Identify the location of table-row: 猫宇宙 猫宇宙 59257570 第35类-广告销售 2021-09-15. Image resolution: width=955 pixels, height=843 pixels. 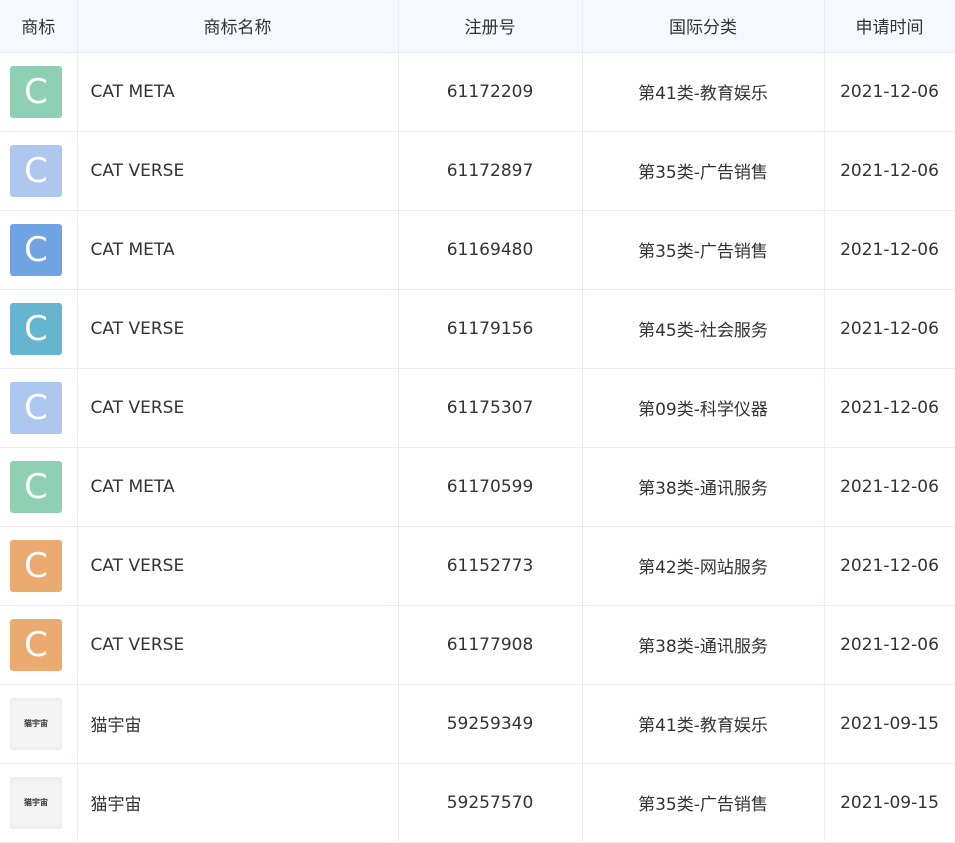
(477, 803).